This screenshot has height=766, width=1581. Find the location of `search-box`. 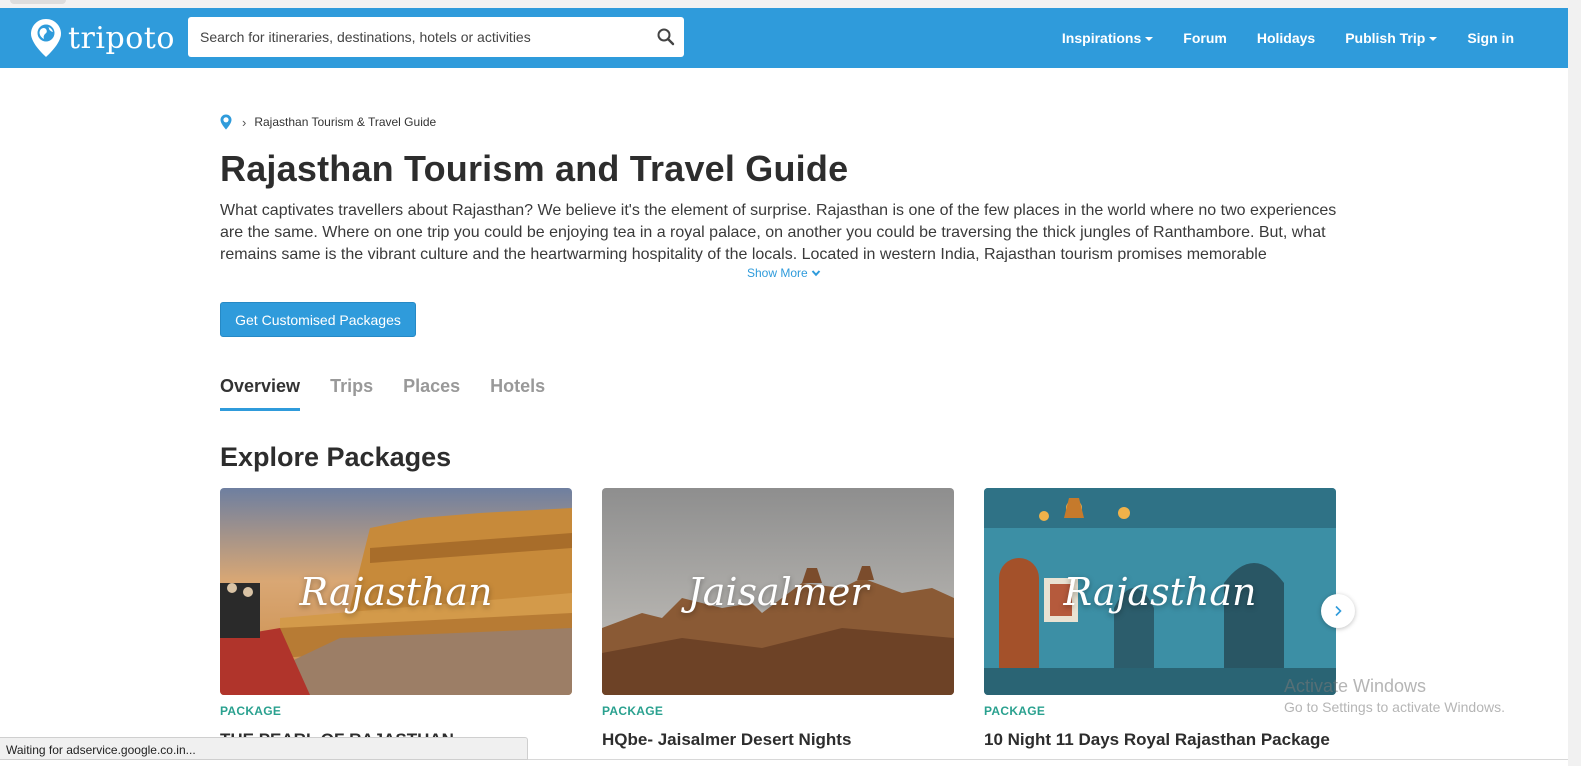

search-box is located at coordinates (436, 37).